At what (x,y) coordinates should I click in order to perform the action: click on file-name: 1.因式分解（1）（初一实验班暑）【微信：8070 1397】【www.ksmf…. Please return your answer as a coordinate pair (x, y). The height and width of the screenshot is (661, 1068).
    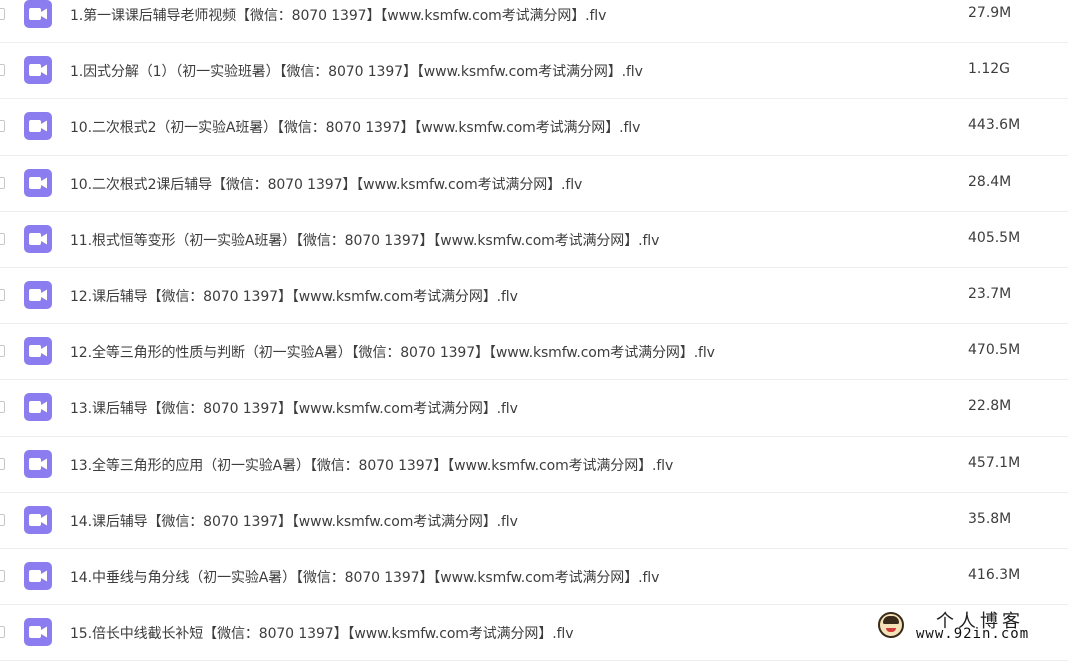
    Looking at the image, I should click on (356, 71).